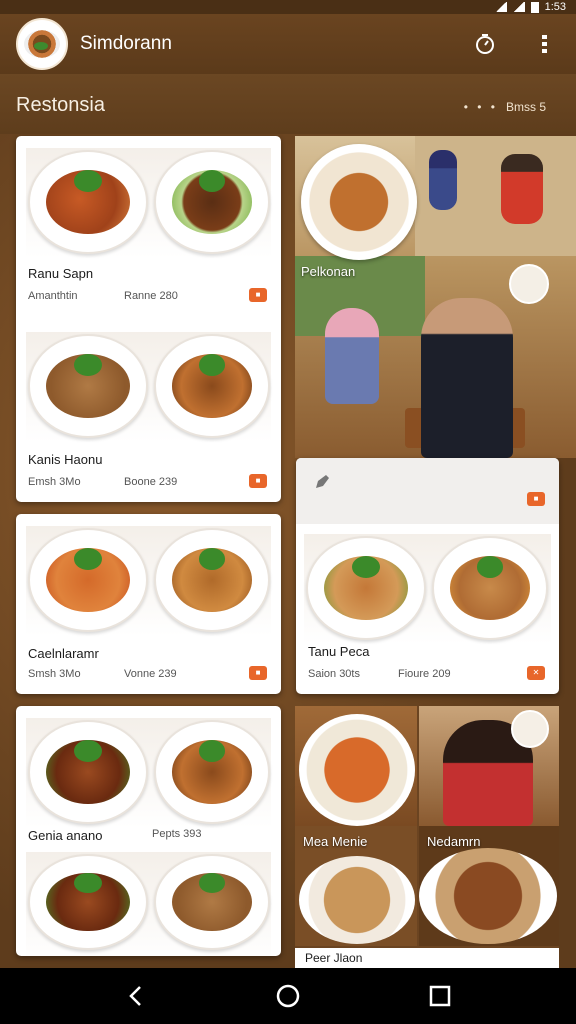  Describe the element at coordinates (148, 831) in the screenshot. I see `food-card-5: Genia anano Pepts 393` at that location.